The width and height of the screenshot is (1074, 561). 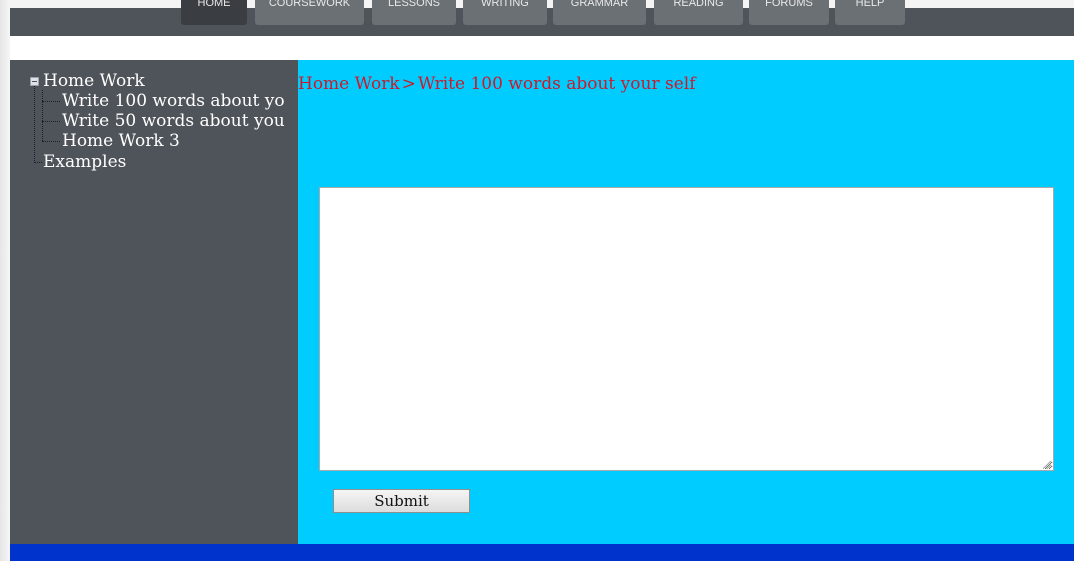 I want to click on tree-item-write-50-words: Write 50 words about your friend, so click(x=173, y=121).